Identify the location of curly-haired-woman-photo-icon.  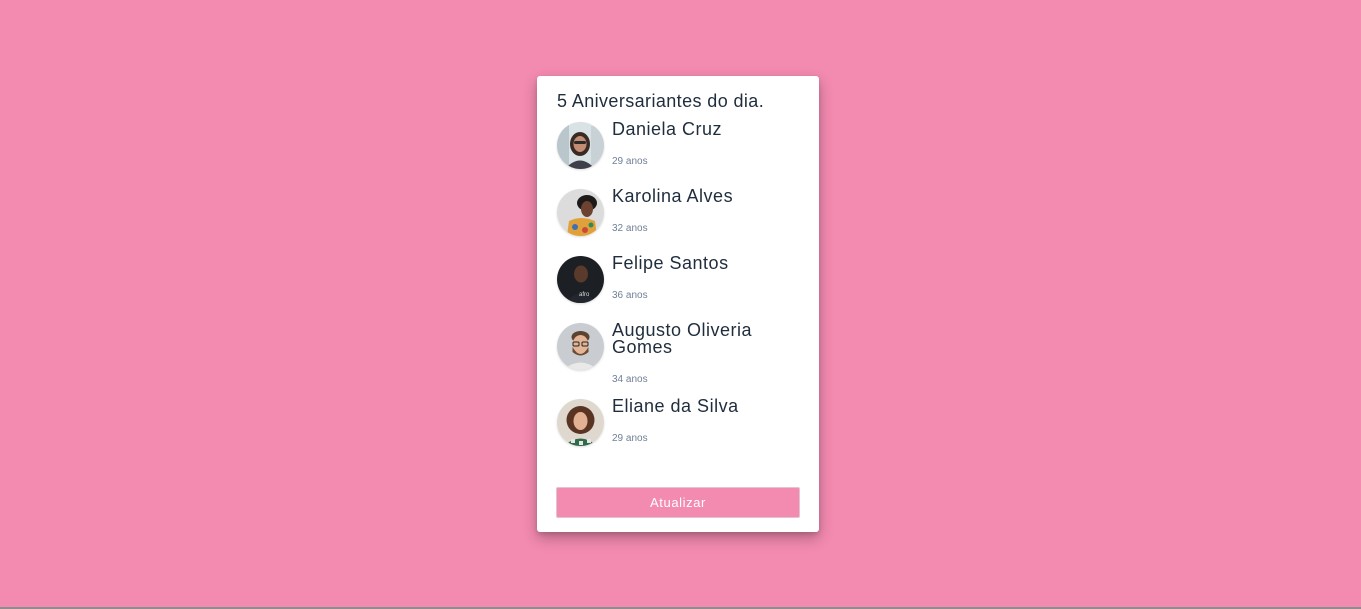
(580, 422).